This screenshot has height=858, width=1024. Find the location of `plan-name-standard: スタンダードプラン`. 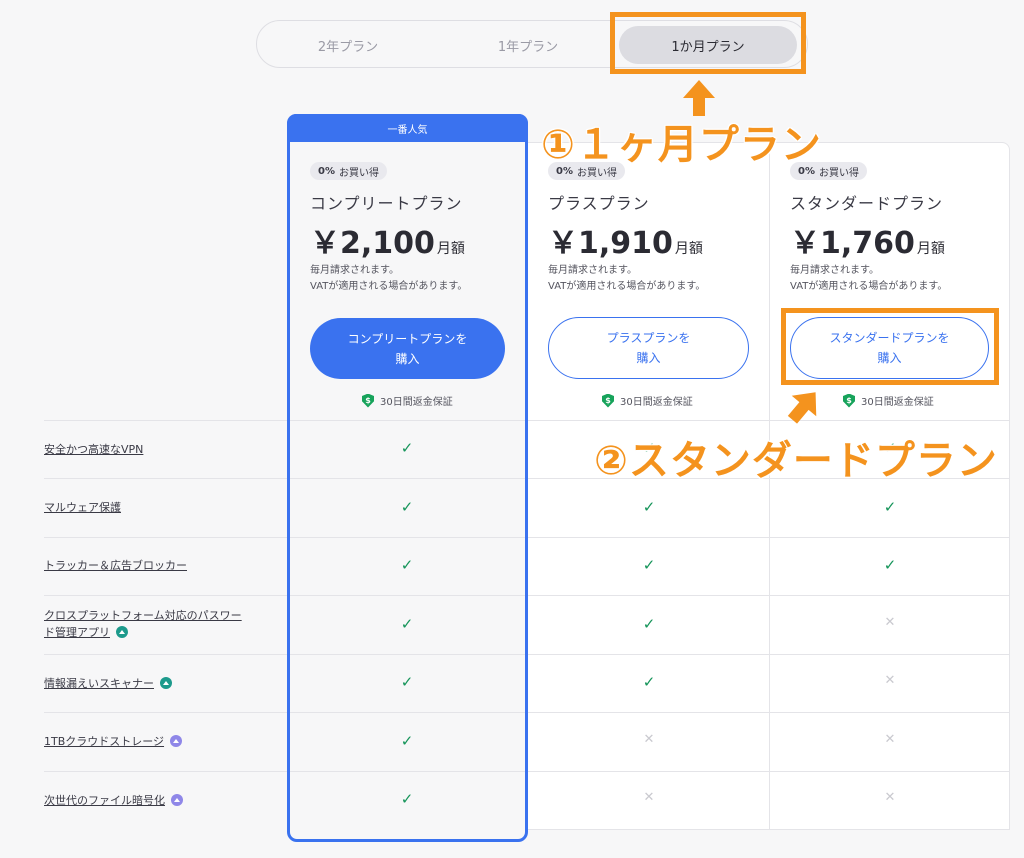

plan-name-standard: スタンダードプラン is located at coordinates (867, 203).